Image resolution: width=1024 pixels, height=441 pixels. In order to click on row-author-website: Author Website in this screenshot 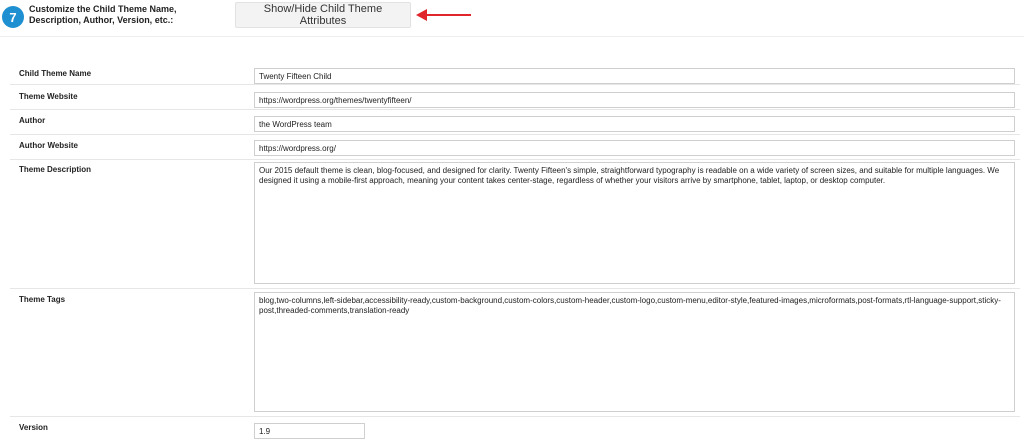, I will do `click(515, 147)`.